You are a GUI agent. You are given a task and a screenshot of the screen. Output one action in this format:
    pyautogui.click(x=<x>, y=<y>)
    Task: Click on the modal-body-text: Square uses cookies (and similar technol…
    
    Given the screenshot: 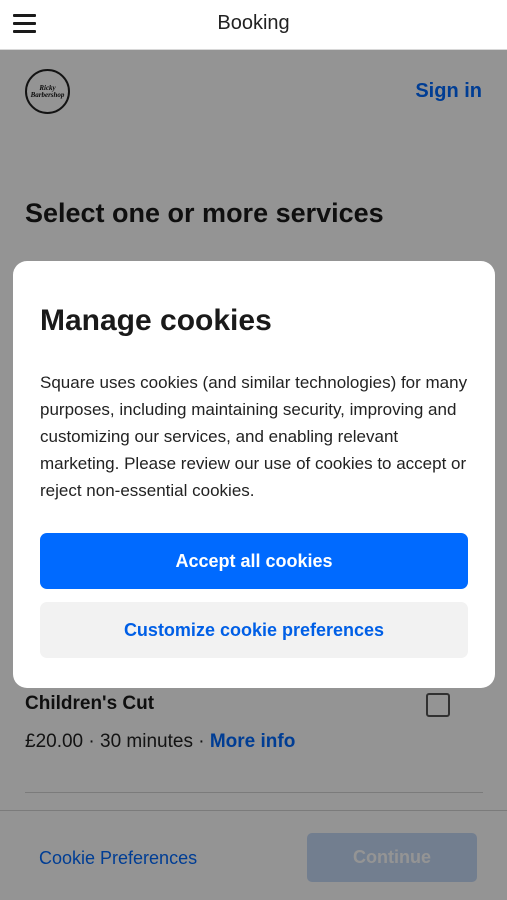 What is the action you would take?
    pyautogui.click(x=254, y=436)
    